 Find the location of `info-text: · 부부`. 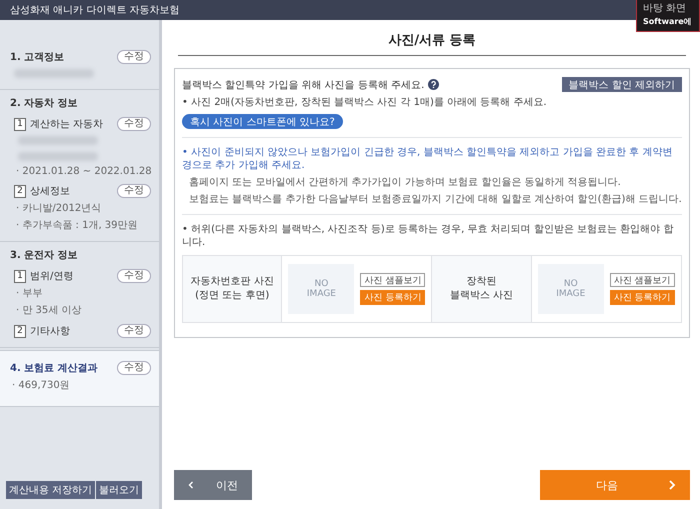

info-text: · 부부 is located at coordinates (29, 293).